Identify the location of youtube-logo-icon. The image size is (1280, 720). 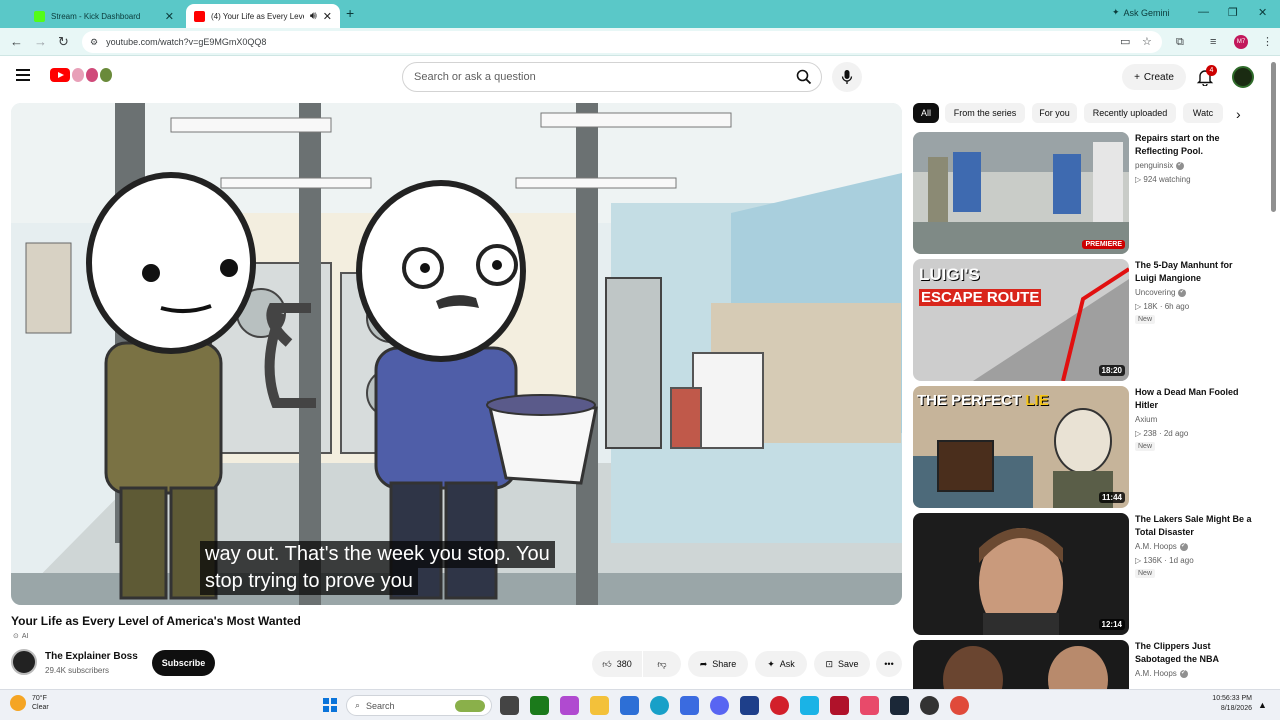
(60, 75).